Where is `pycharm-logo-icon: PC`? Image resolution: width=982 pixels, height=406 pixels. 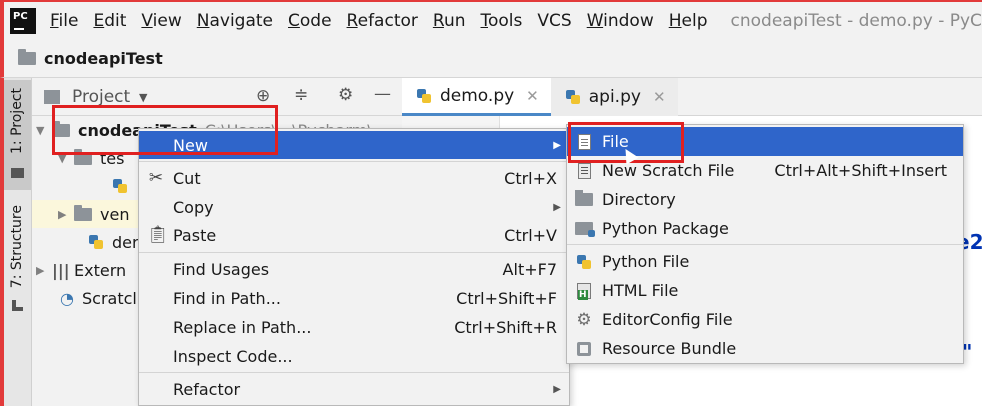 pycharm-logo-icon: PC is located at coordinates (23, 21).